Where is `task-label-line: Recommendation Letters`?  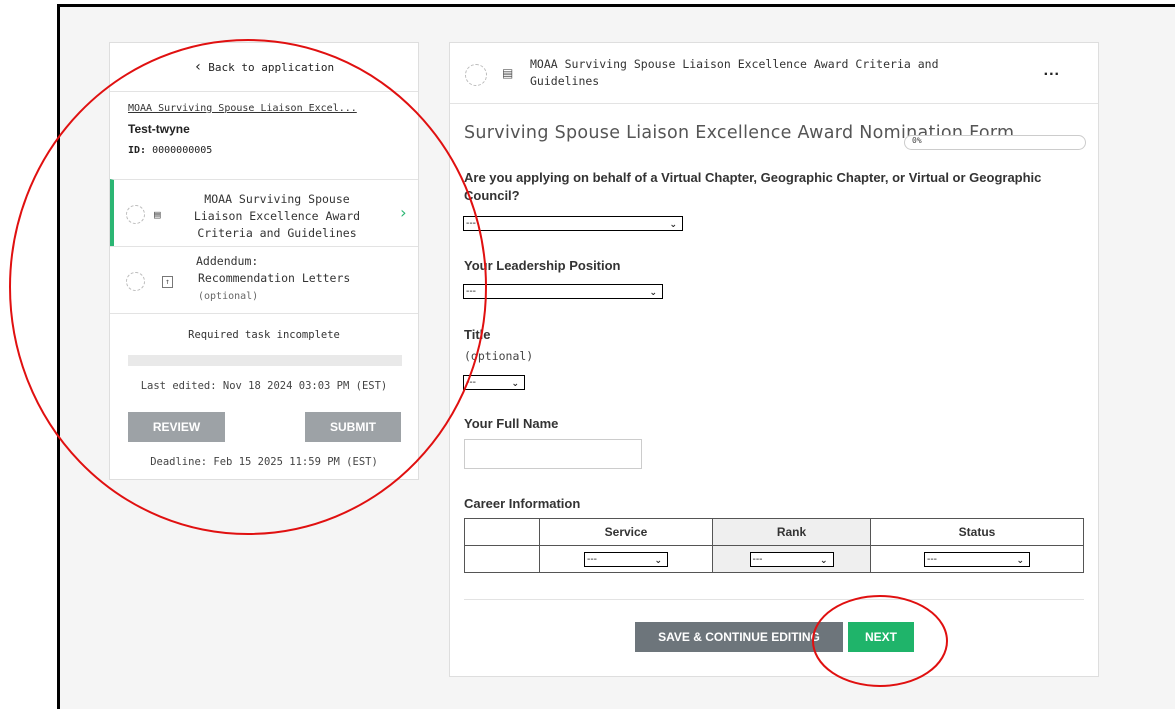
task-label-line: Recommendation Letters is located at coordinates (274, 278).